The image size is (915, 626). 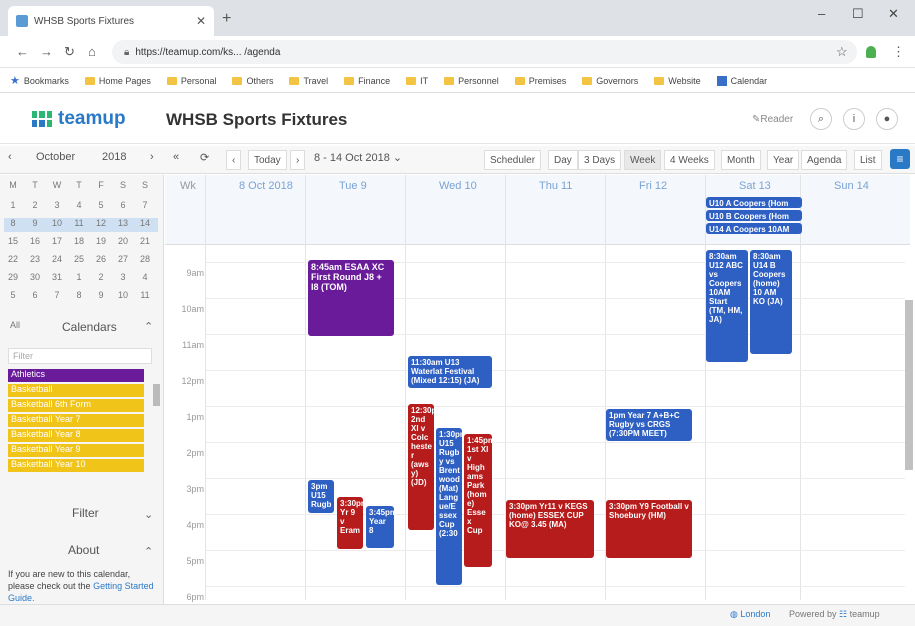 I want to click on bookmark-item: Governors, so click(x=610, y=81).